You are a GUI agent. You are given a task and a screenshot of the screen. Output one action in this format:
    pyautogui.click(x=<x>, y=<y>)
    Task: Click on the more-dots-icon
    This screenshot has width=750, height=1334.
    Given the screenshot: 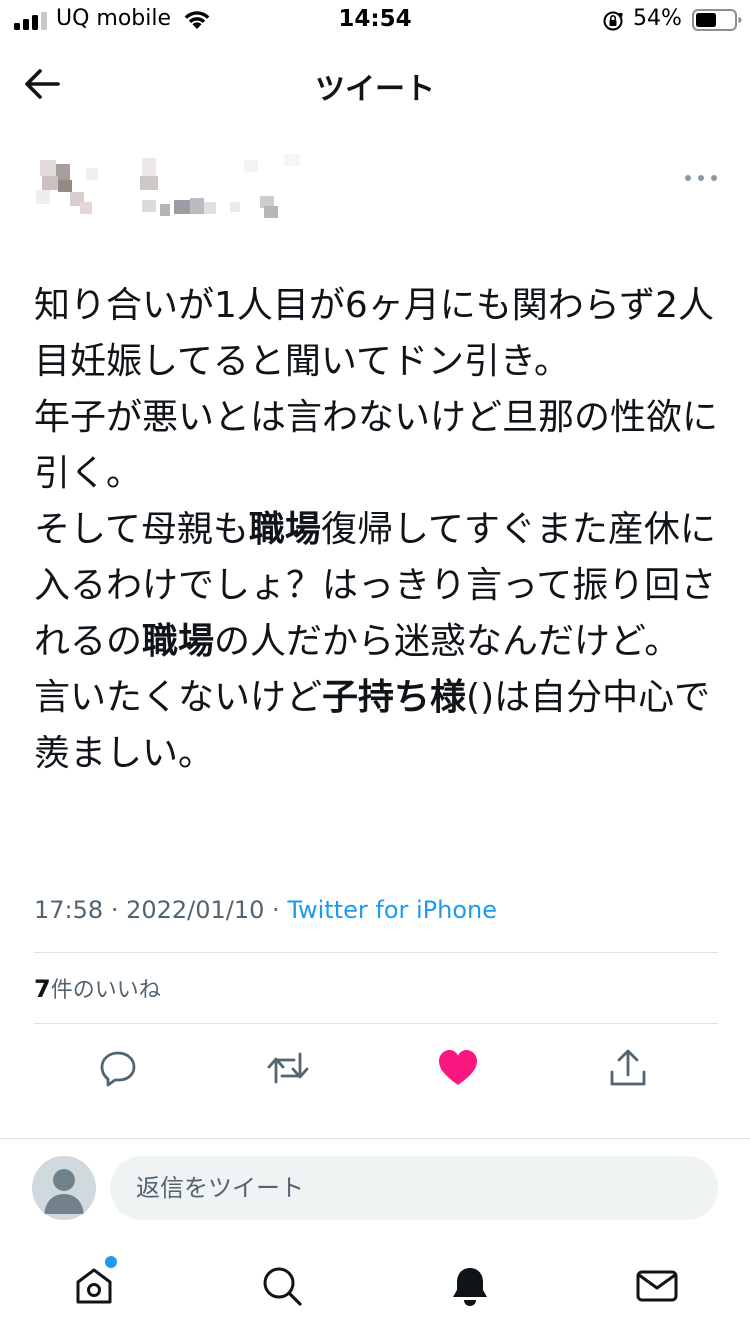 What is the action you would take?
    pyautogui.click(x=701, y=178)
    